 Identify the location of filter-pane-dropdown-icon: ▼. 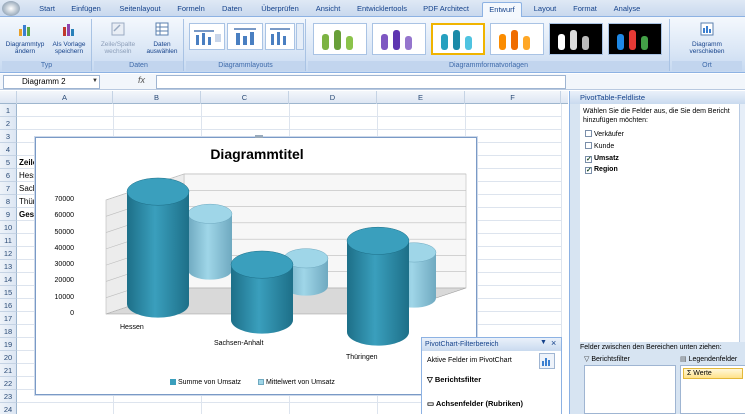
(543, 342).